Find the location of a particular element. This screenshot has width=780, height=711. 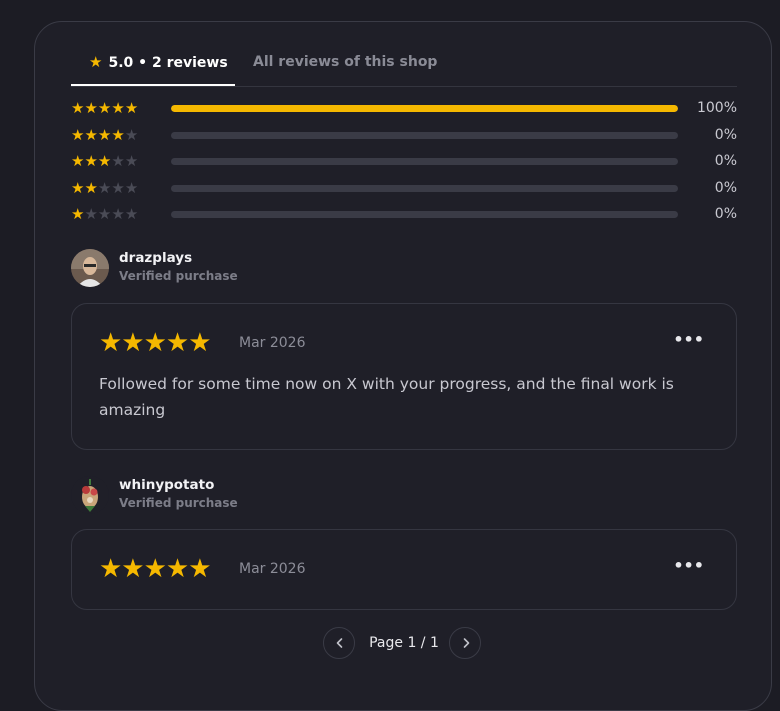

rating-row-5: ★★★★★ 100% is located at coordinates (405, 110).